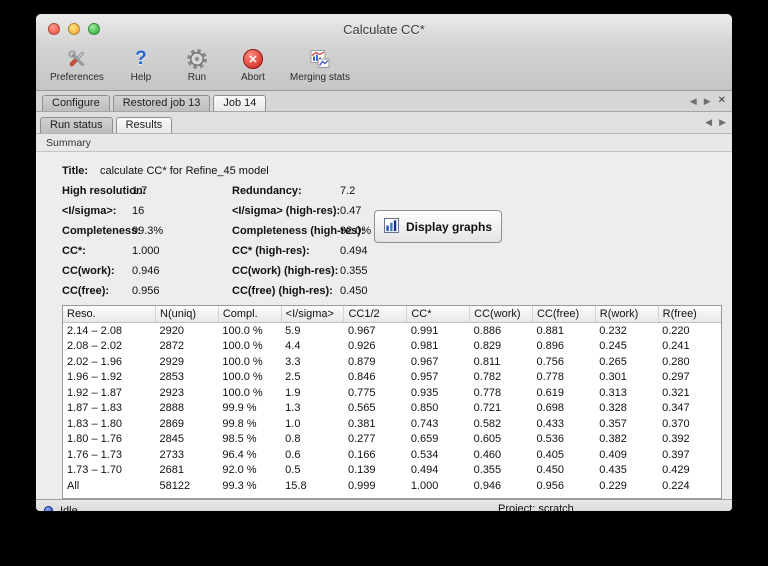  I want to click on table-cell: 99.9 %, so click(239, 408).